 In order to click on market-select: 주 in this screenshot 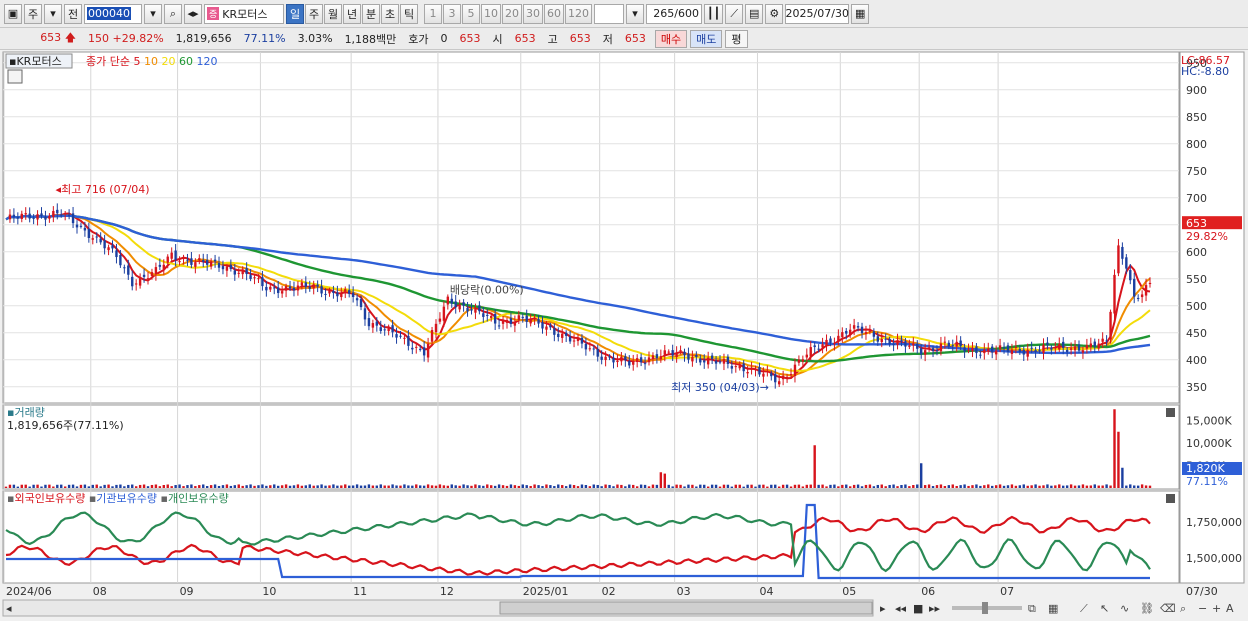, I will do `click(33, 13)`.